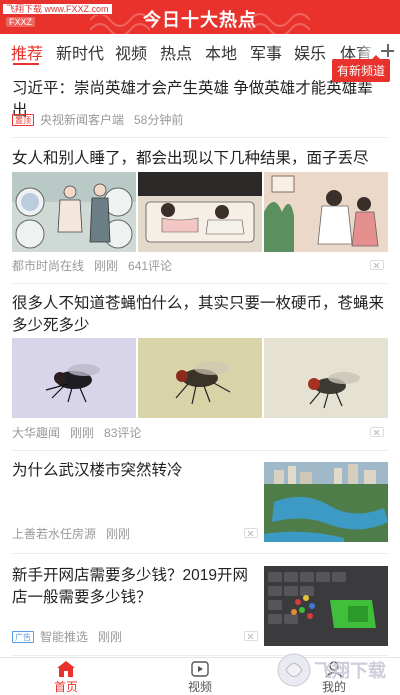  I want to click on news-item: 很多人不知道苍蝇怕什么，其实只要一枚硬币，苍蝇来多少死多少, so click(200, 315).